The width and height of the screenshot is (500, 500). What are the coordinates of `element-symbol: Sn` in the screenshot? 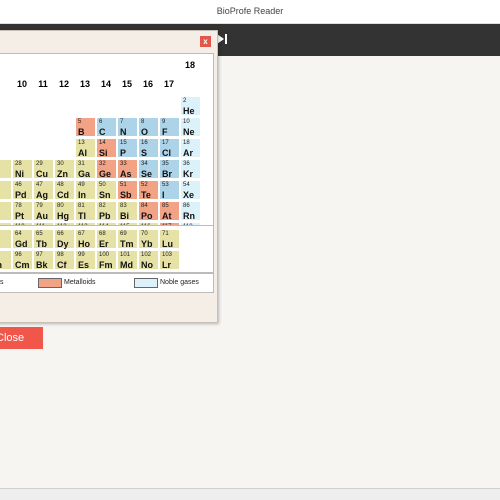 It's located at (105, 195).